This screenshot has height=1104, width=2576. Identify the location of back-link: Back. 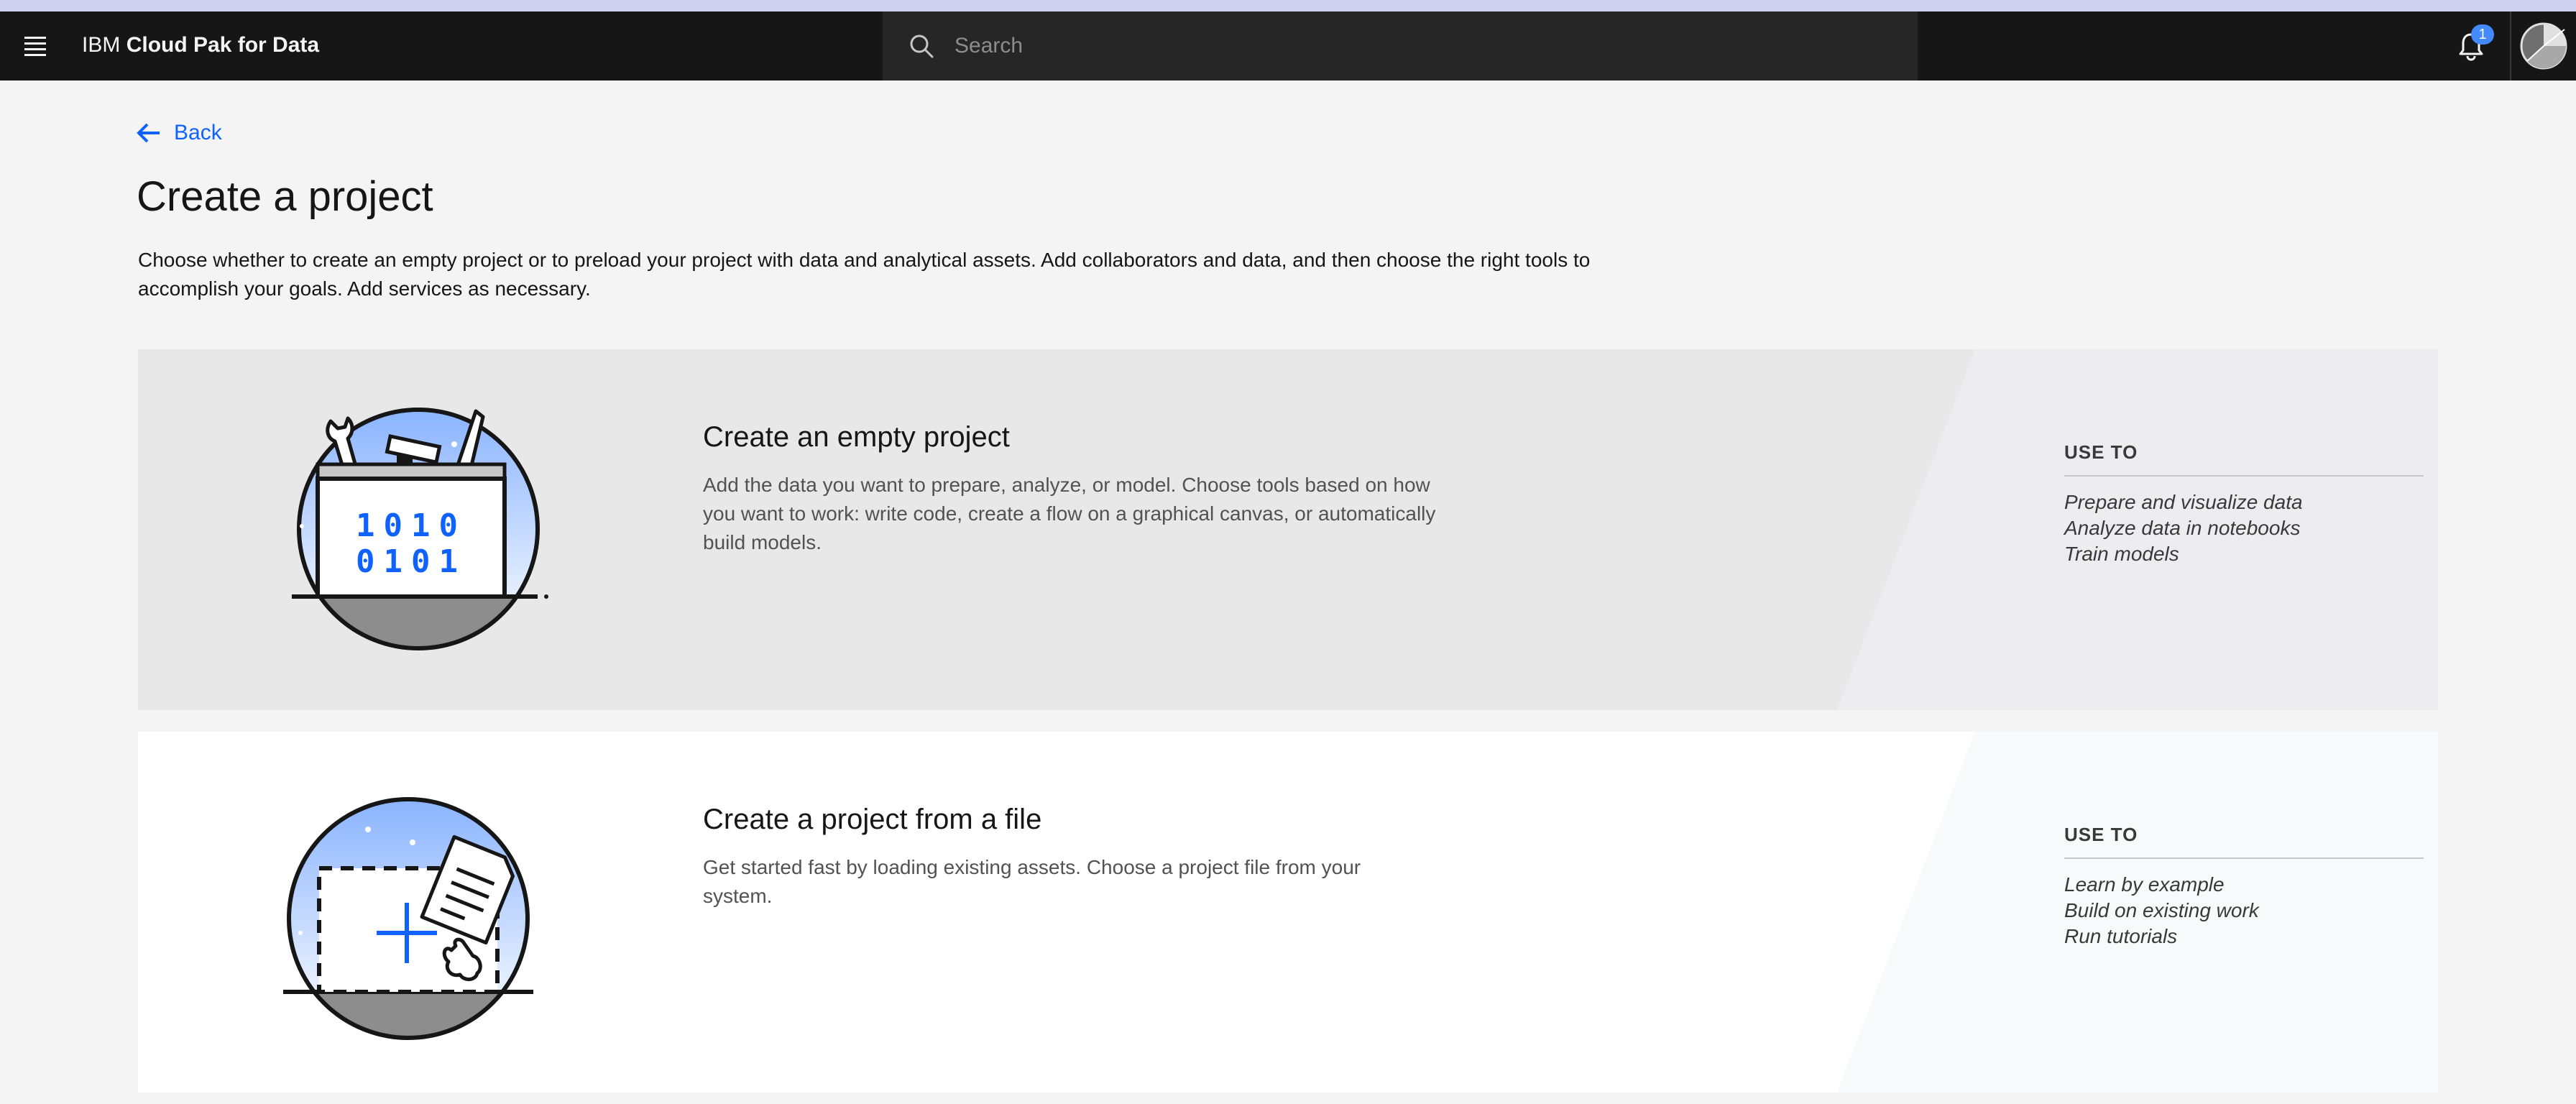
(179, 133).